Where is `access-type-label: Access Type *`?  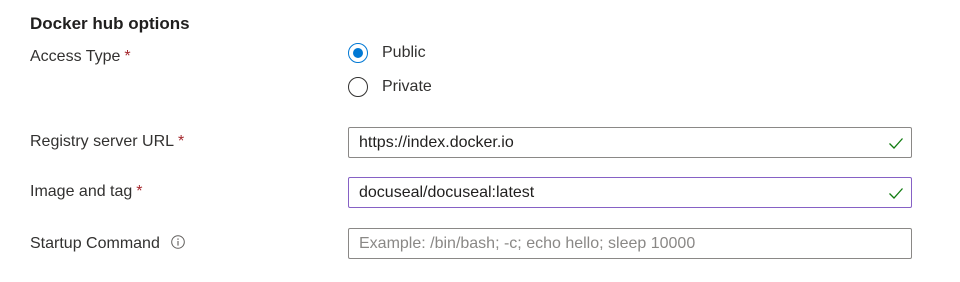 access-type-label: Access Type * is located at coordinates (80, 57).